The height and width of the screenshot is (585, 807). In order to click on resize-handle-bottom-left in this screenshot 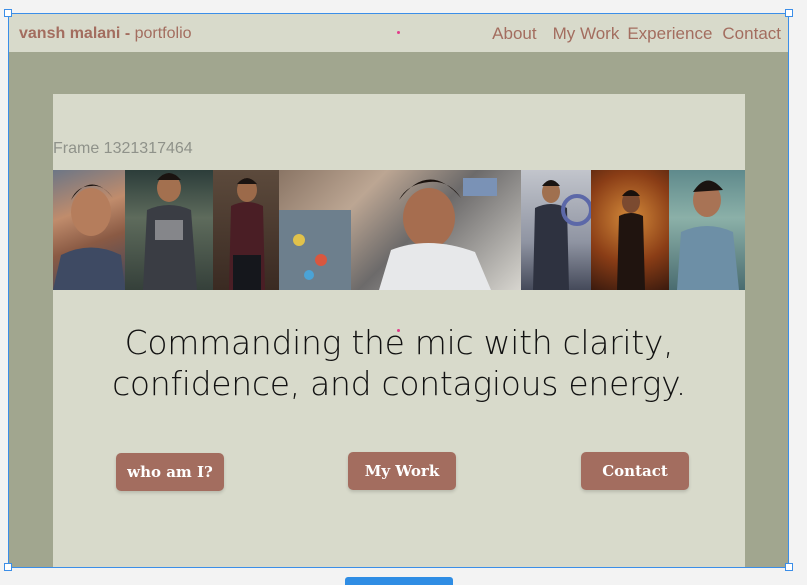, I will do `click(8, 567)`.